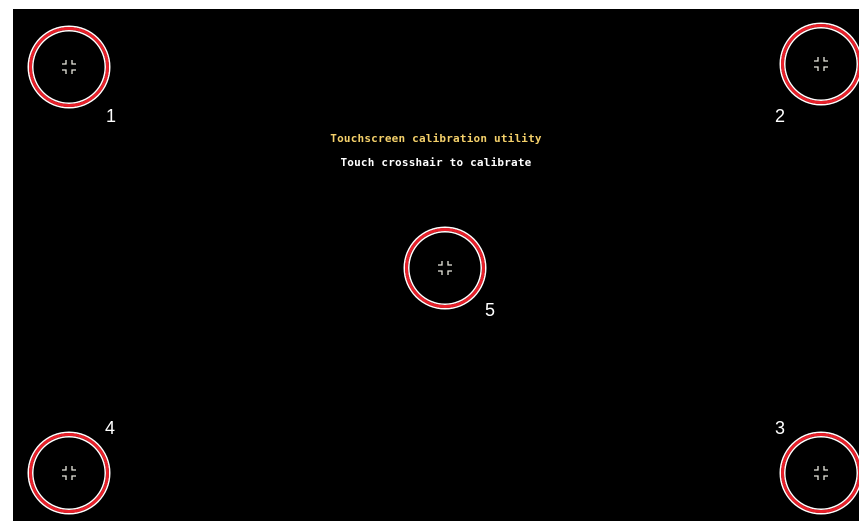 This screenshot has height=521, width=859. What do you see at coordinates (111, 116) in the screenshot?
I see `target-number-1: 1` at bounding box center [111, 116].